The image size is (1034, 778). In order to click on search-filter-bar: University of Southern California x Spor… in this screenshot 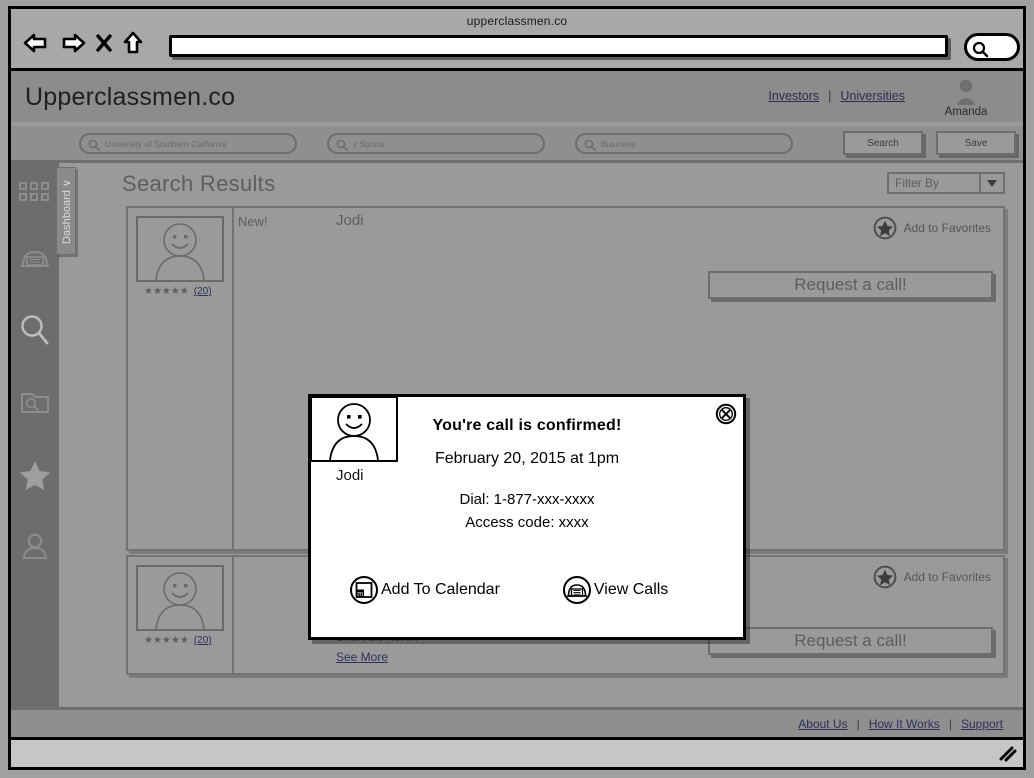, I will do `click(517, 144)`.